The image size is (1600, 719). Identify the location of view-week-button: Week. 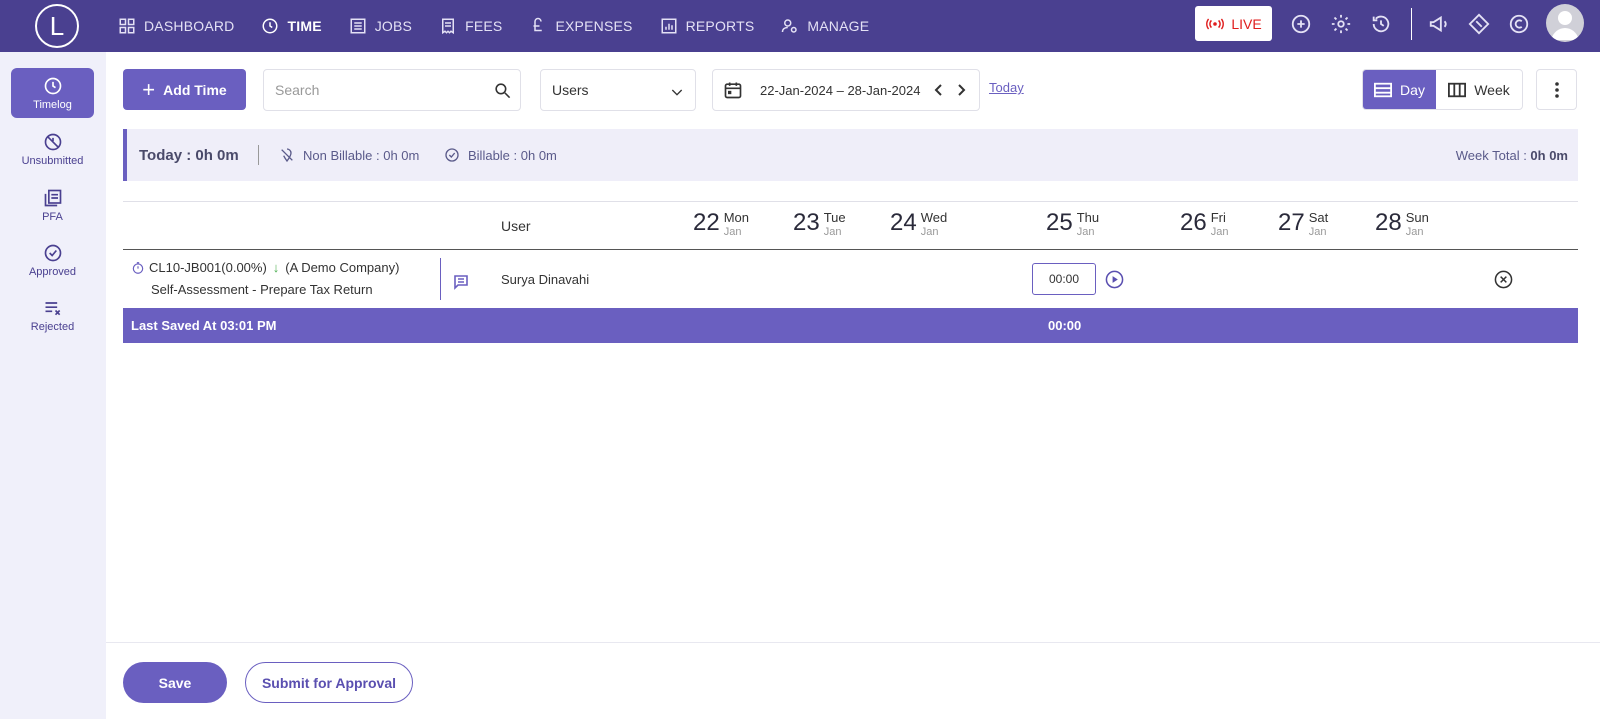
(1479, 89).